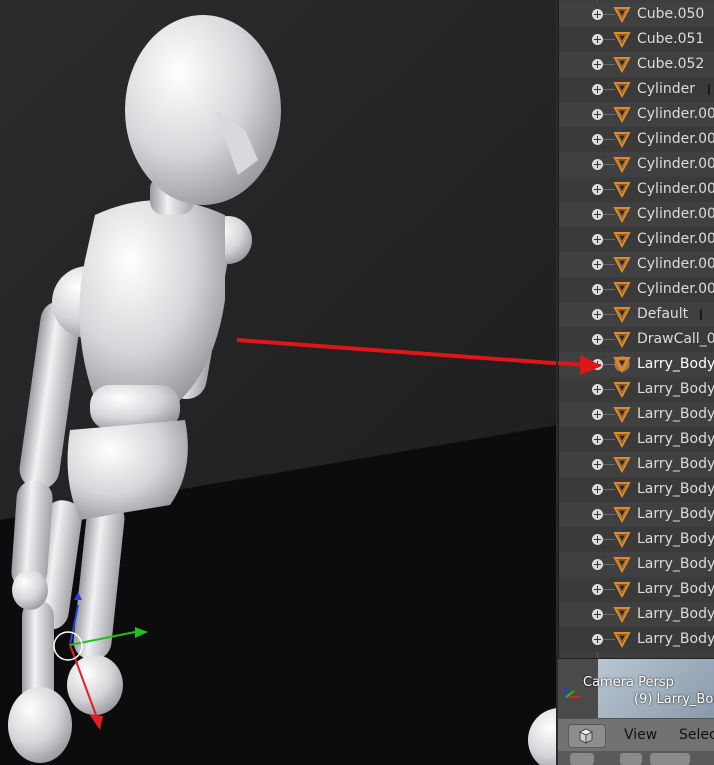 This screenshot has height=765, width=714. What do you see at coordinates (636, 14) in the screenshot?
I see `outliner-item: Cube.050` at bounding box center [636, 14].